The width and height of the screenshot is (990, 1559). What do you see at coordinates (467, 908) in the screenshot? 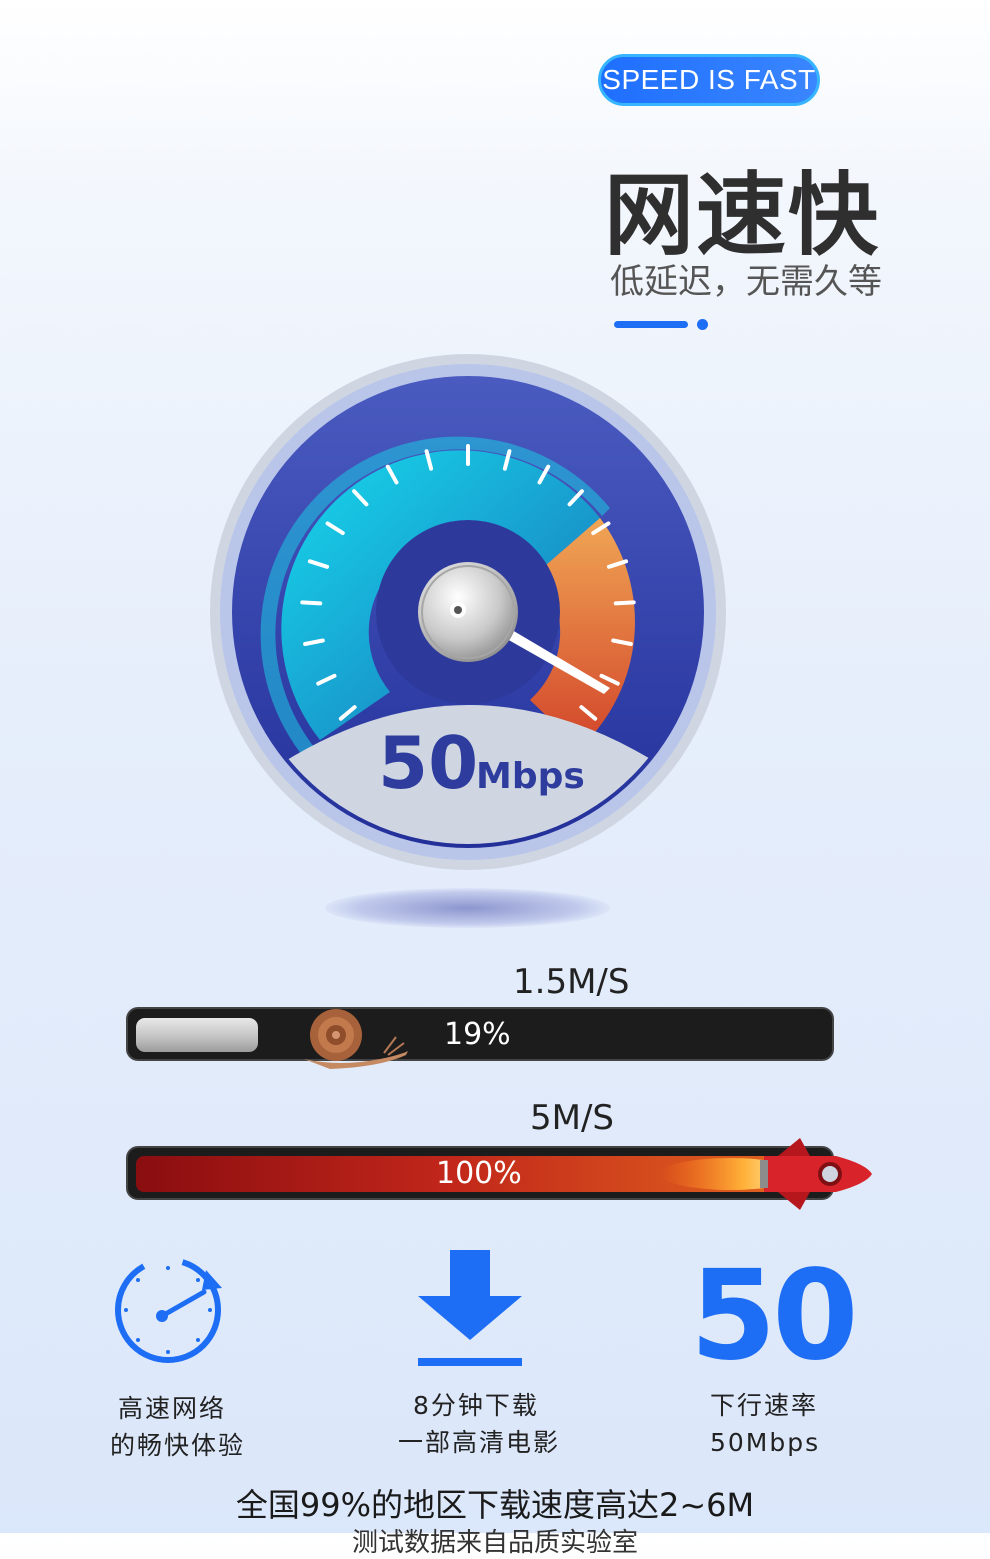
I see `gauge-shadow` at bounding box center [467, 908].